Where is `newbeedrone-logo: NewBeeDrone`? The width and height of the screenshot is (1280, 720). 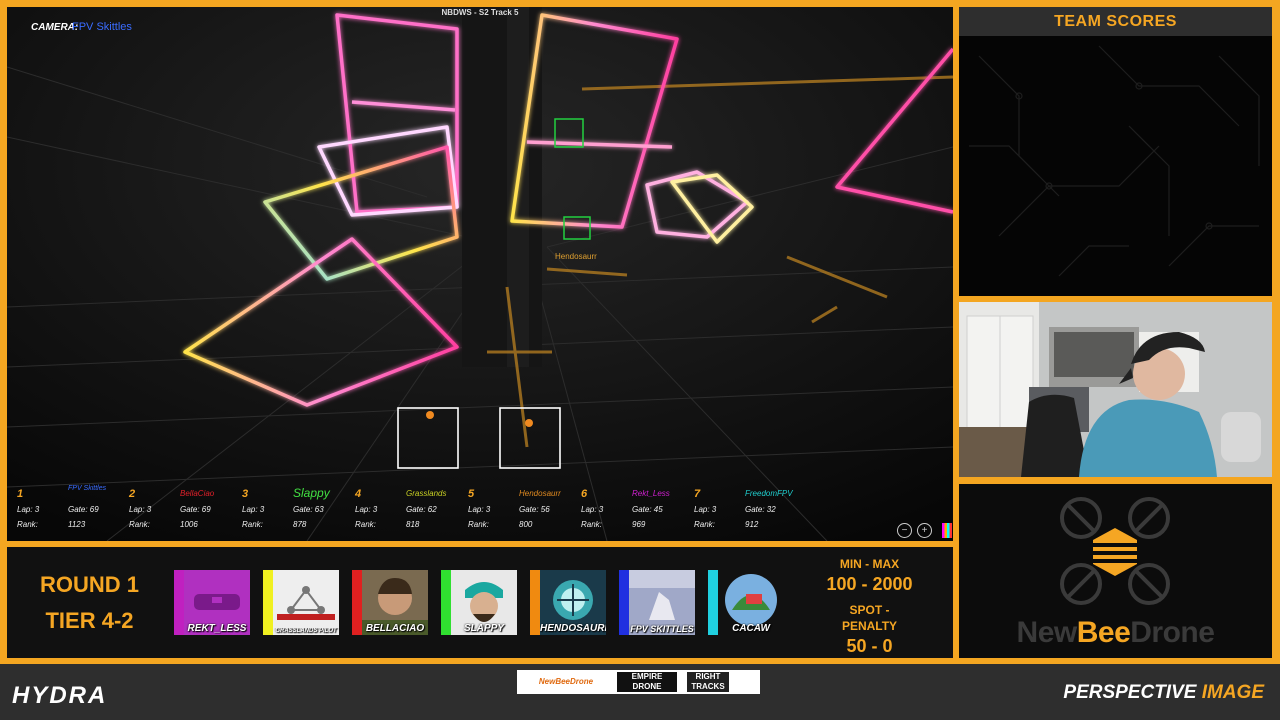 newbeedrone-logo: NewBeeDrone is located at coordinates (1115, 633).